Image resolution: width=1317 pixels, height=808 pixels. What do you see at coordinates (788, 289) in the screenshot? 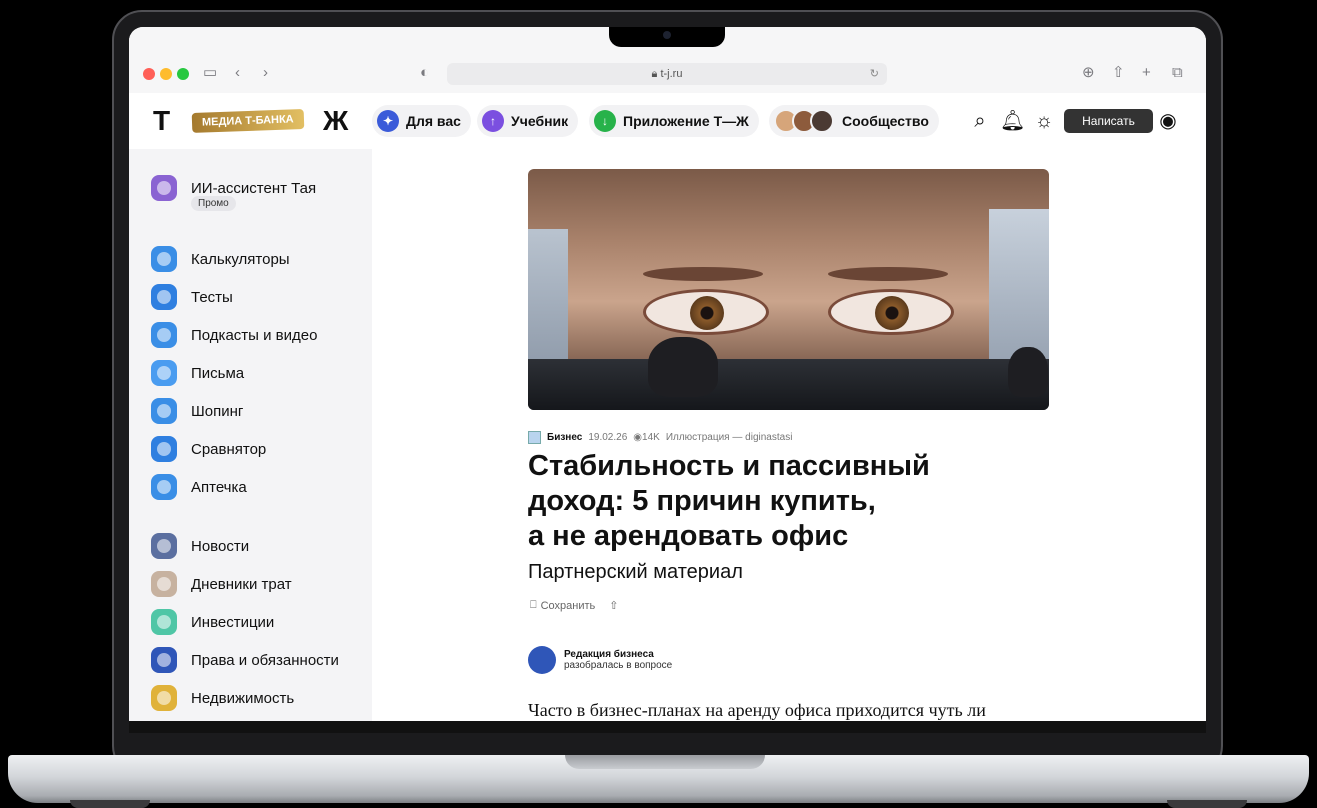
I see `article-hero-image` at bounding box center [788, 289].